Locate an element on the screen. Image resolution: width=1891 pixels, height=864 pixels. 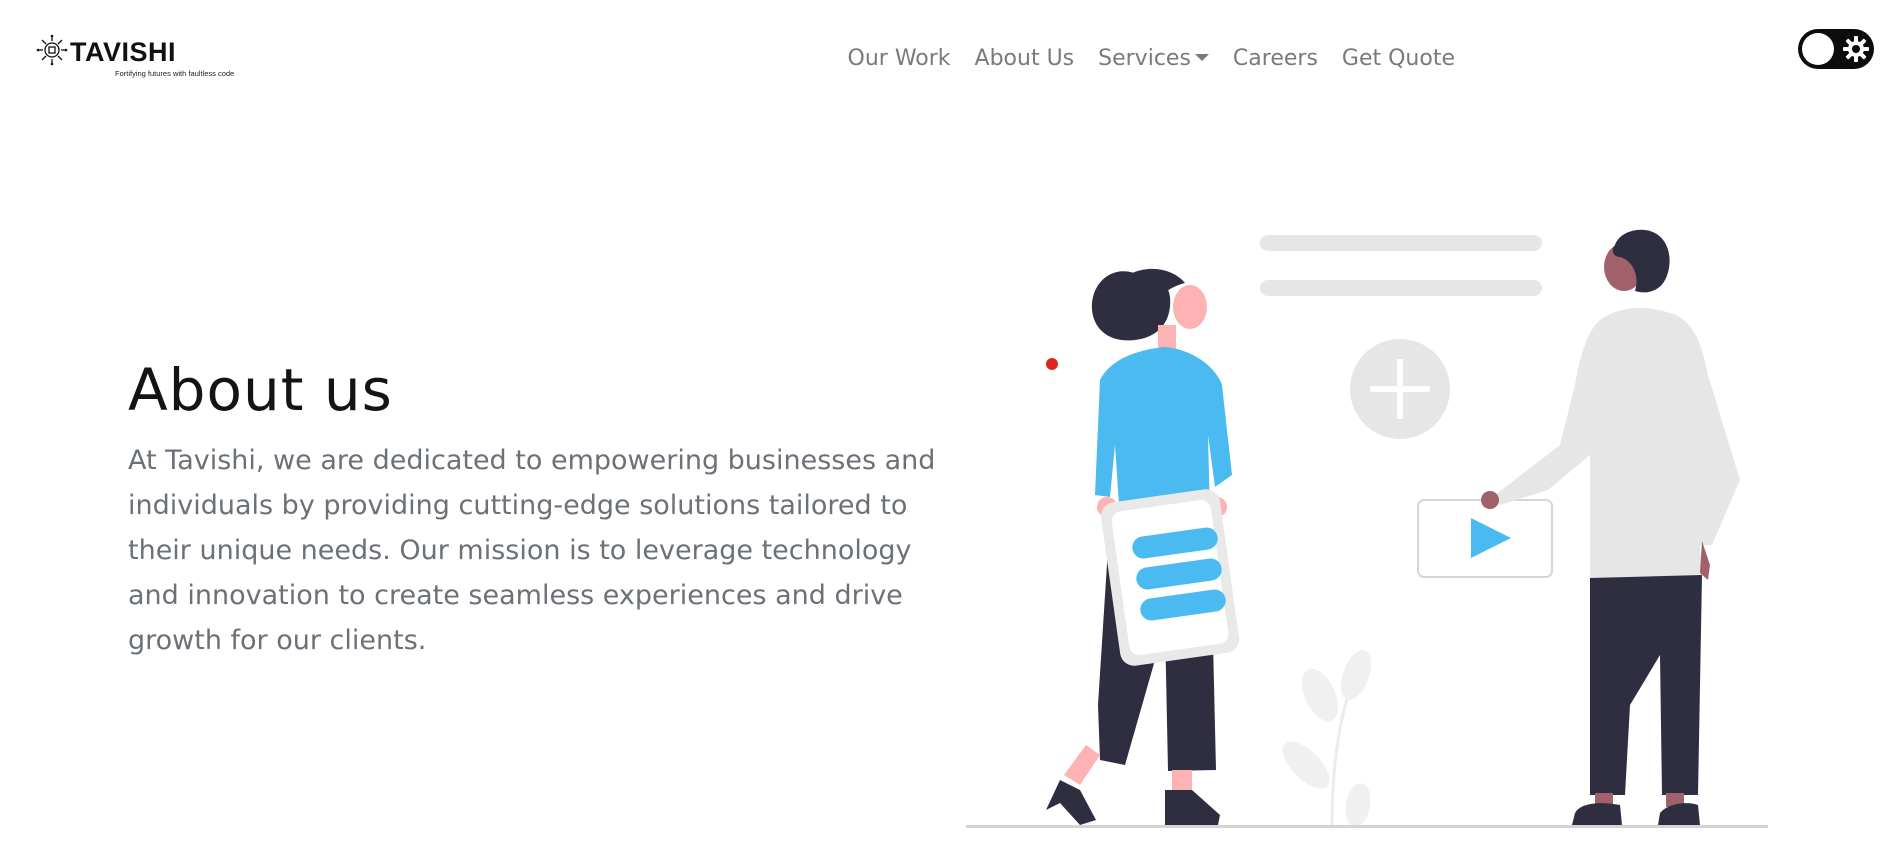
page-title: About us is located at coordinates (260, 390).